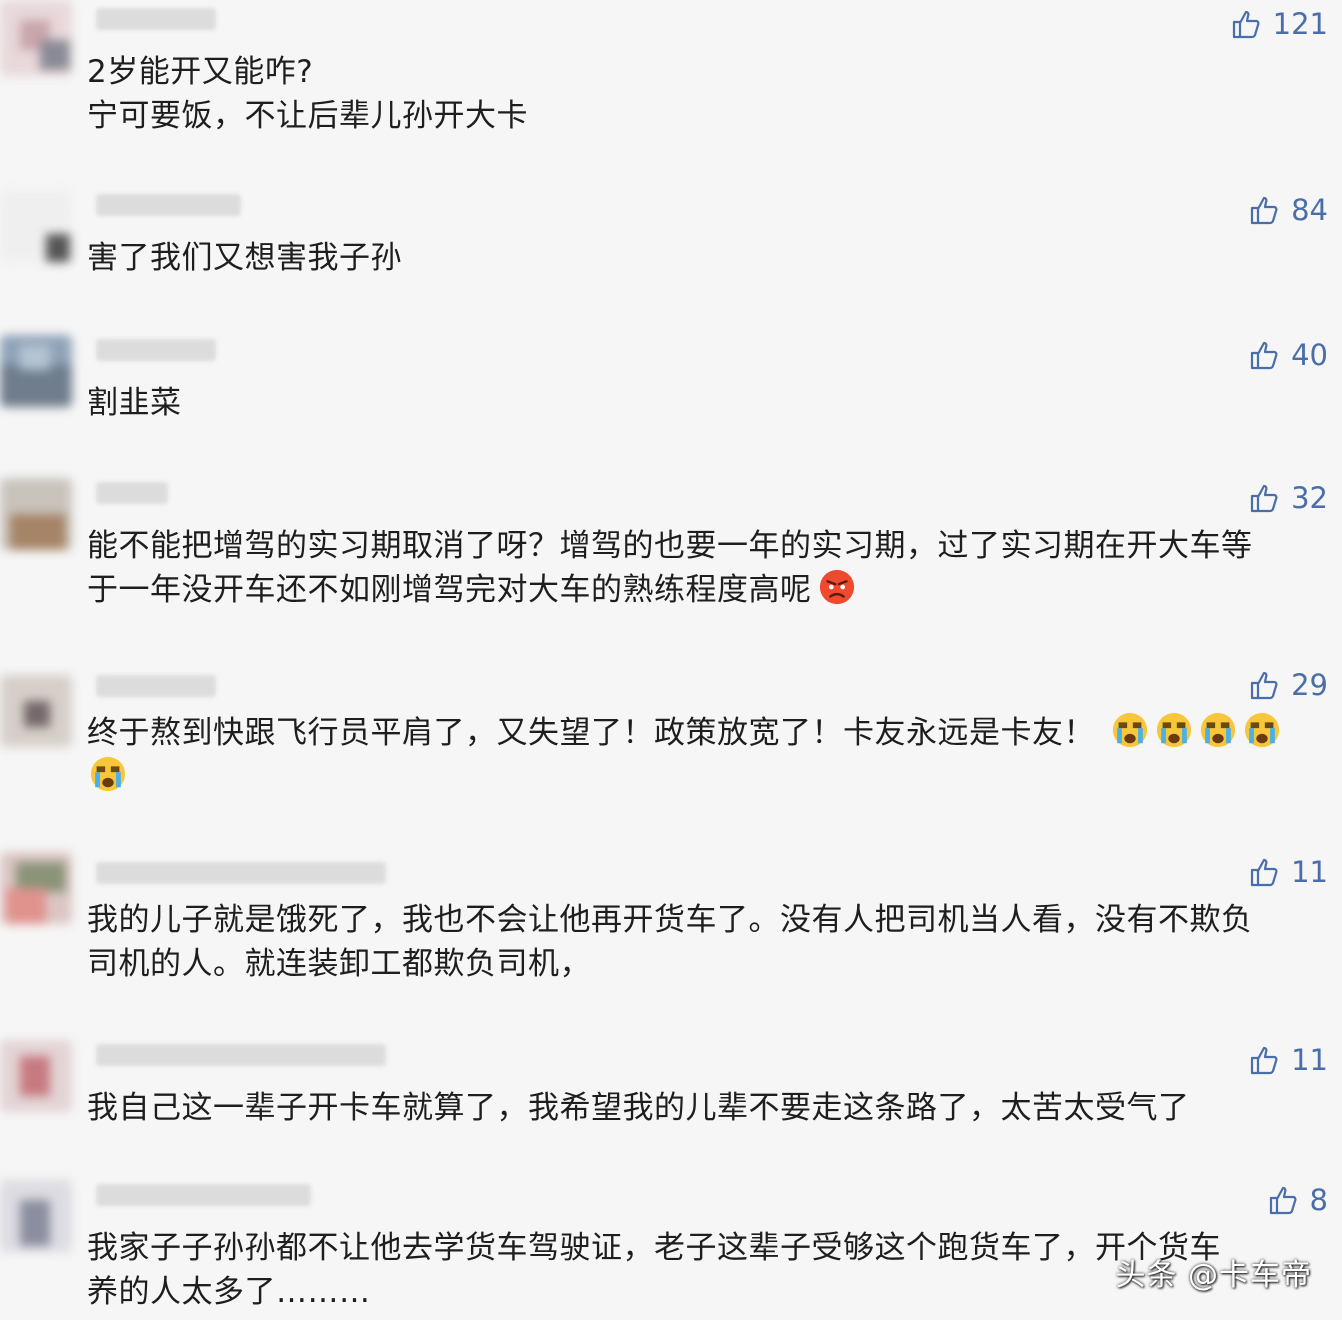  What do you see at coordinates (1288, 685) in the screenshot?
I see `like-button: 29` at bounding box center [1288, 685].